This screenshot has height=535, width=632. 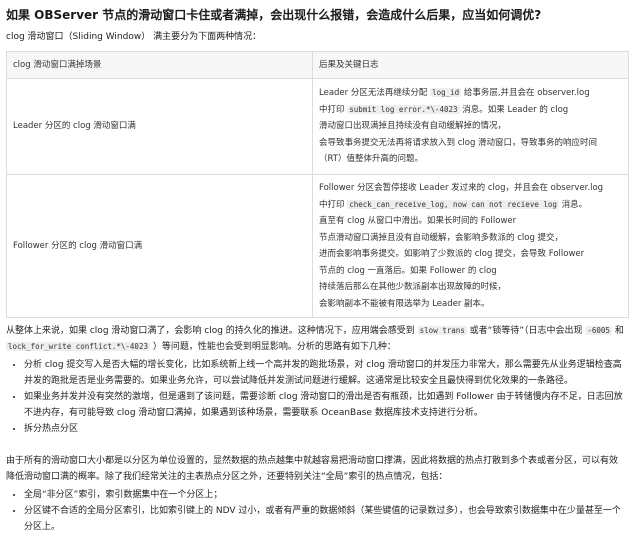 What do you see at coordinates (324, 495) in the screenshot?
I see `list-item: 全局“非分区”索引，索引数据集中在一个分区上；` at bounding box center [324, 495].